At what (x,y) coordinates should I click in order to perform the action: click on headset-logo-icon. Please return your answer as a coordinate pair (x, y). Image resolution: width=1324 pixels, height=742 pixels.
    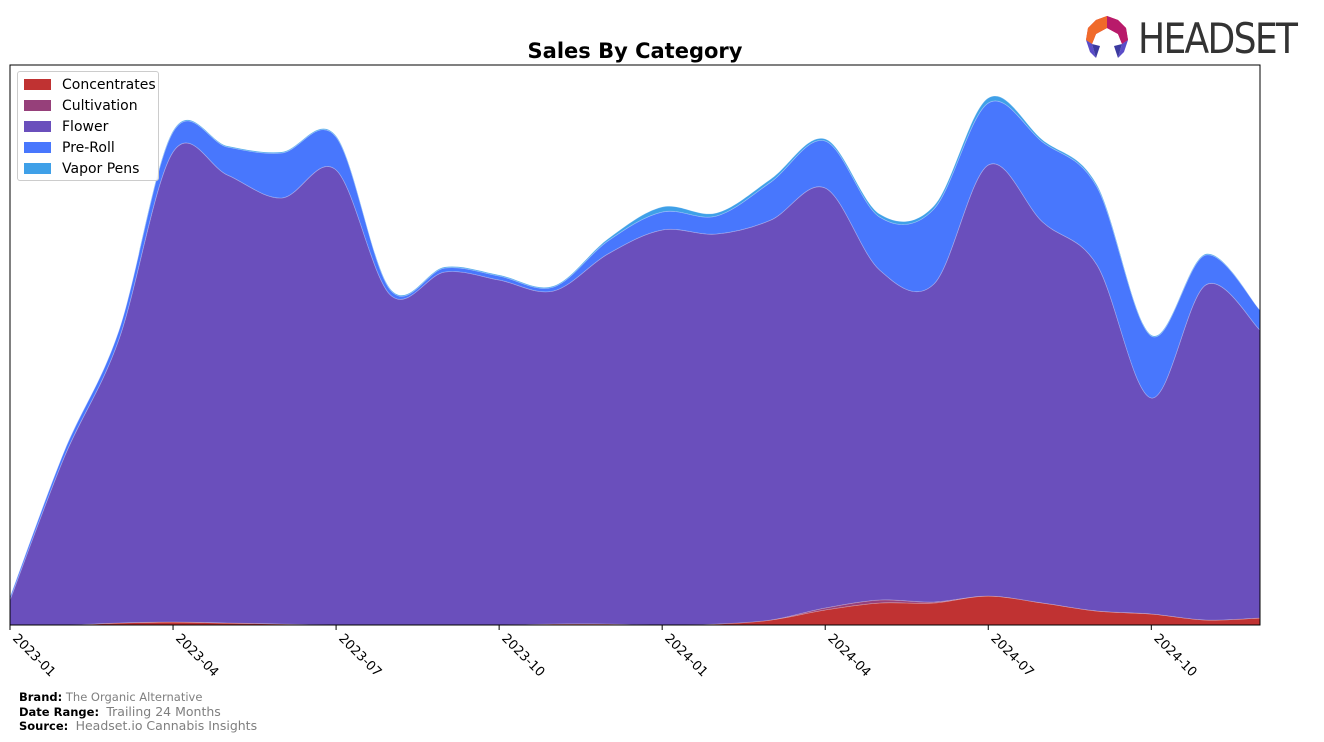
    Looking at the image, I should click on (1107, 37).